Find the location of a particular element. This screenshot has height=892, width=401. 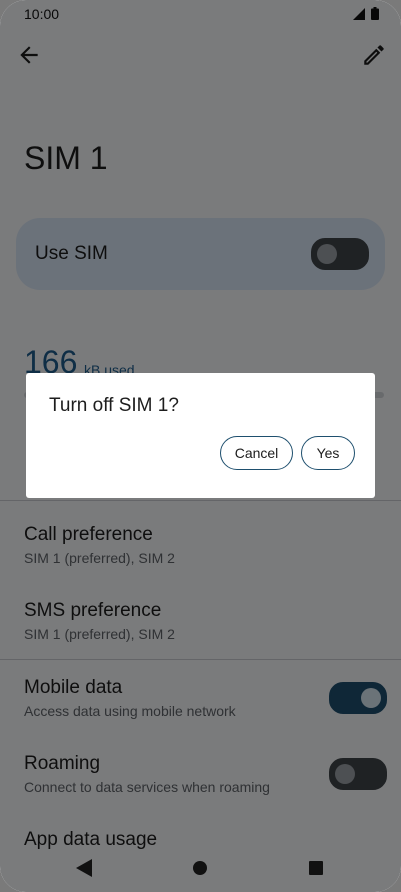

yes-button: Yes is located at coordinates (328, 453).